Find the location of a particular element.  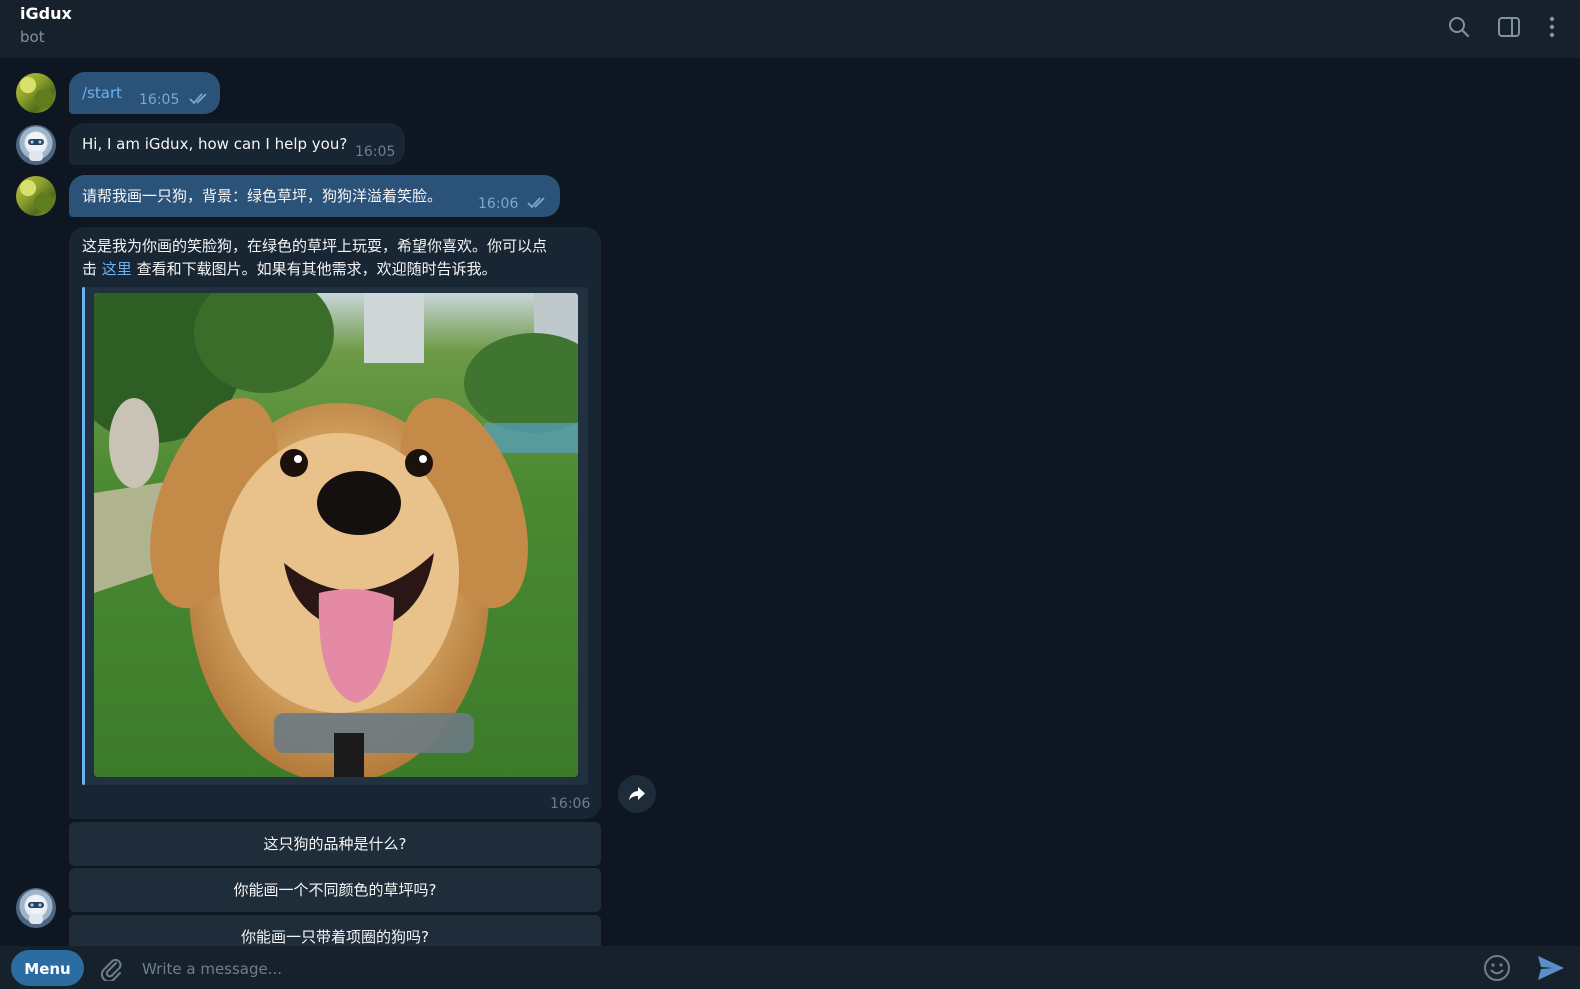

chat-title: iGdux is located at coordinates (46, 13).